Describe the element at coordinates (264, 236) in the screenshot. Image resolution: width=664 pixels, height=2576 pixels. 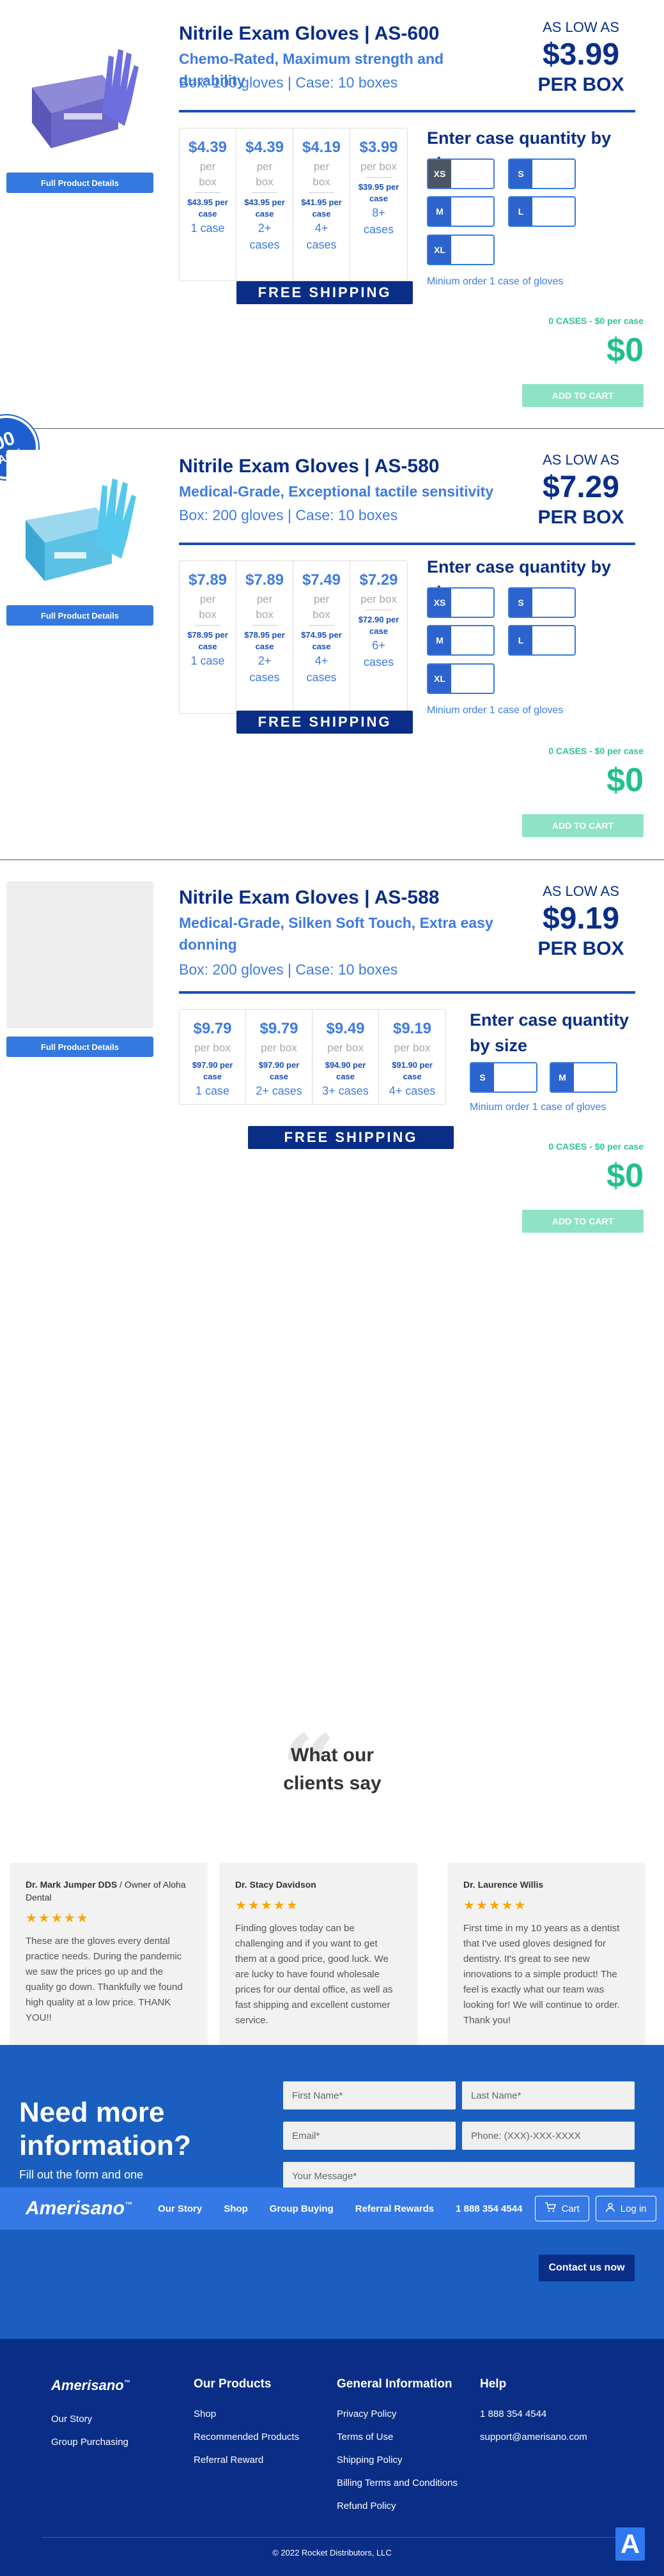
I see `tier-qty: 2+ cases` at that location.